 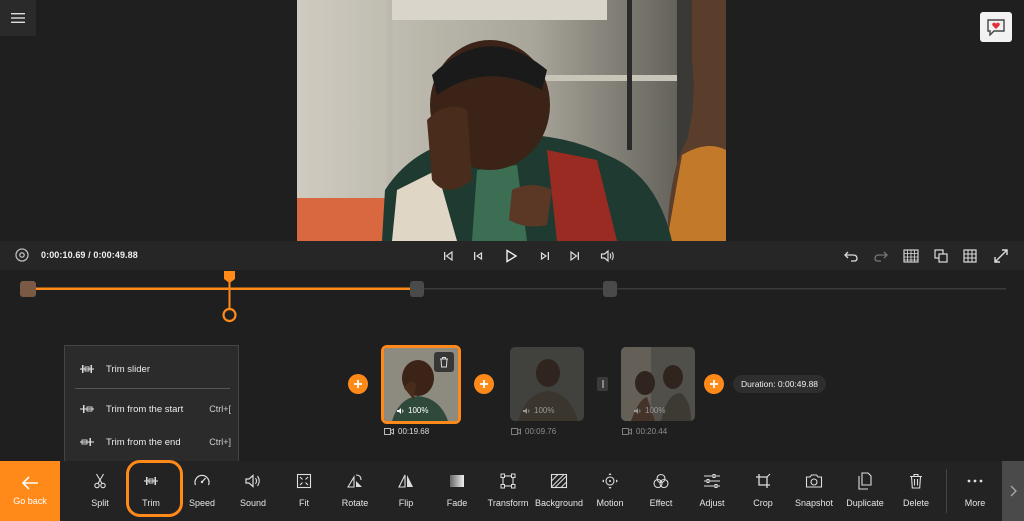 What do you see at coordinates (406, 491) in the screenshot?
I see `tool-flip: Flip` at bounding box center [406, 491].